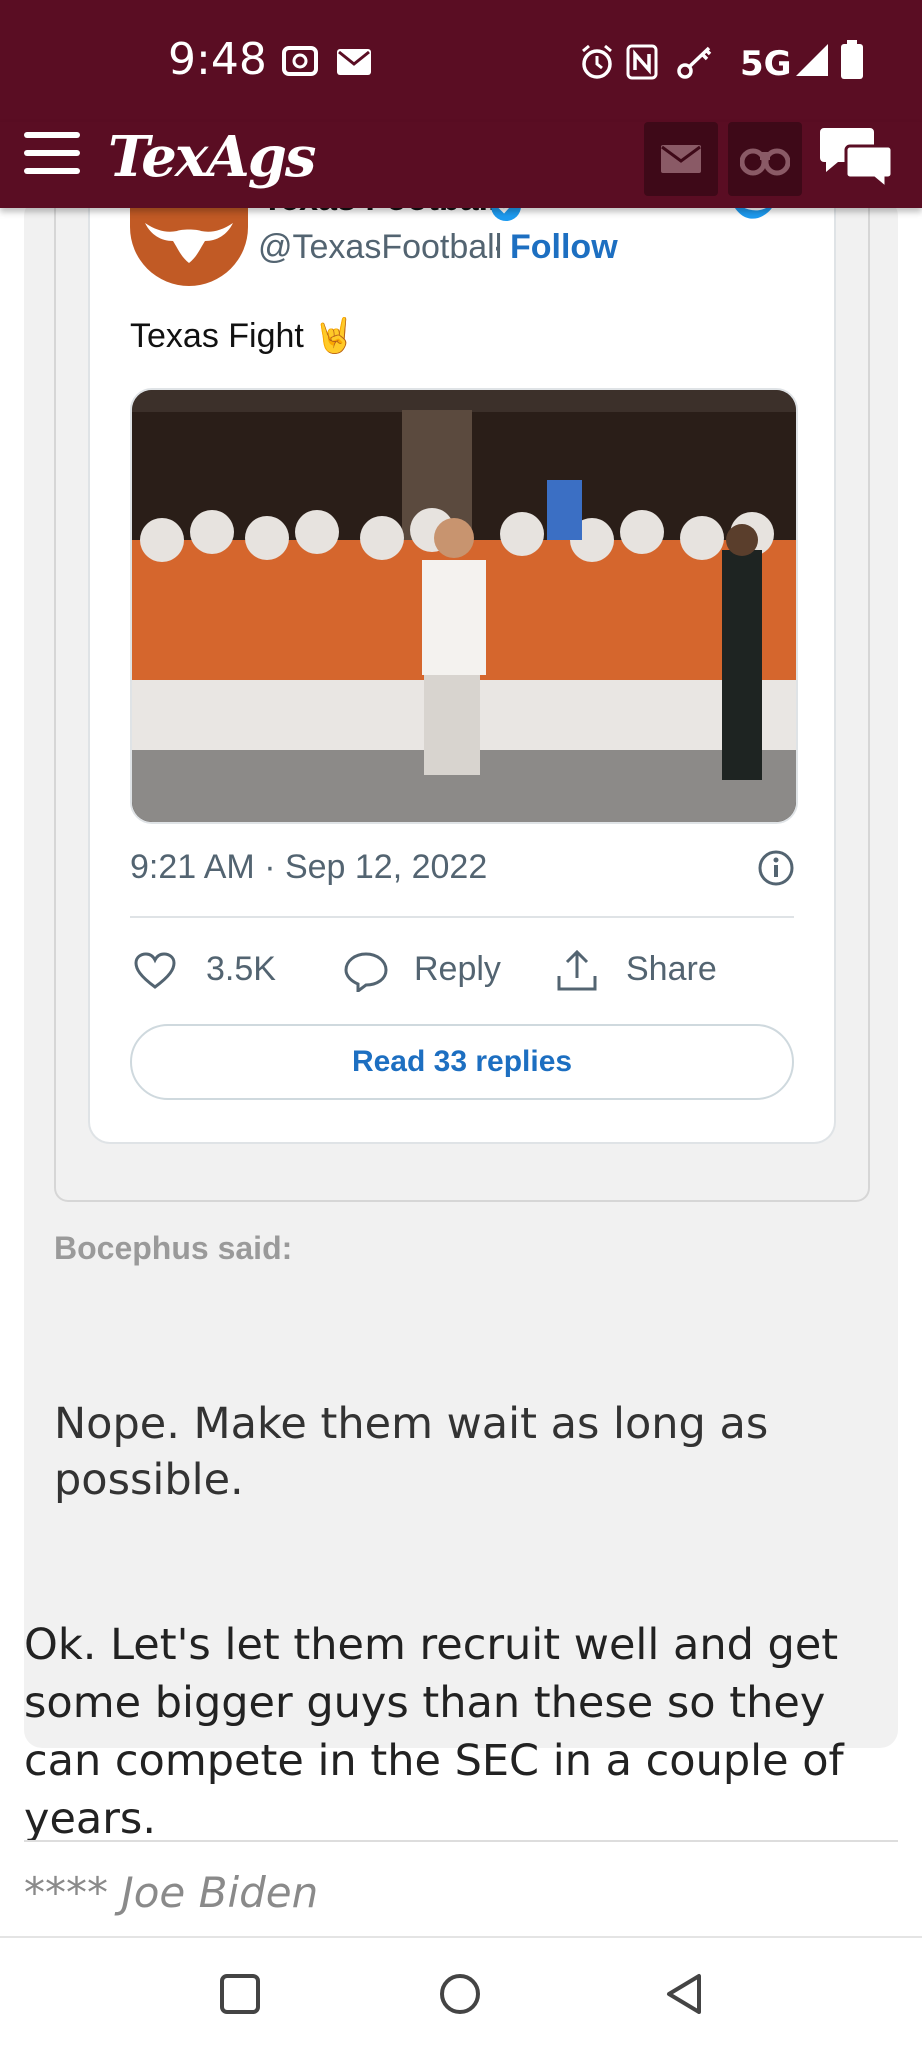 The width and height of the screenshot is (922, 2050). What do you see at coordinates (812, 60) in the screenshot?
I see `signal-icon` at bounding box center [812, 60].